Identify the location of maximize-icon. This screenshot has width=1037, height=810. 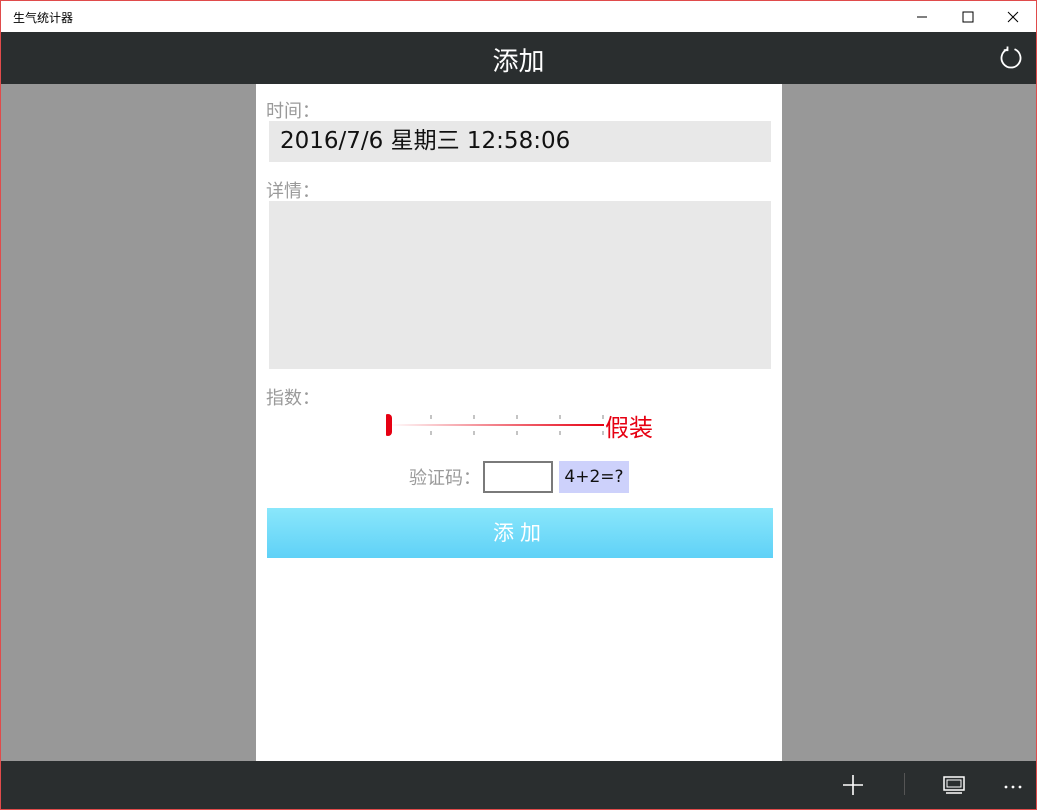
(968, 16).